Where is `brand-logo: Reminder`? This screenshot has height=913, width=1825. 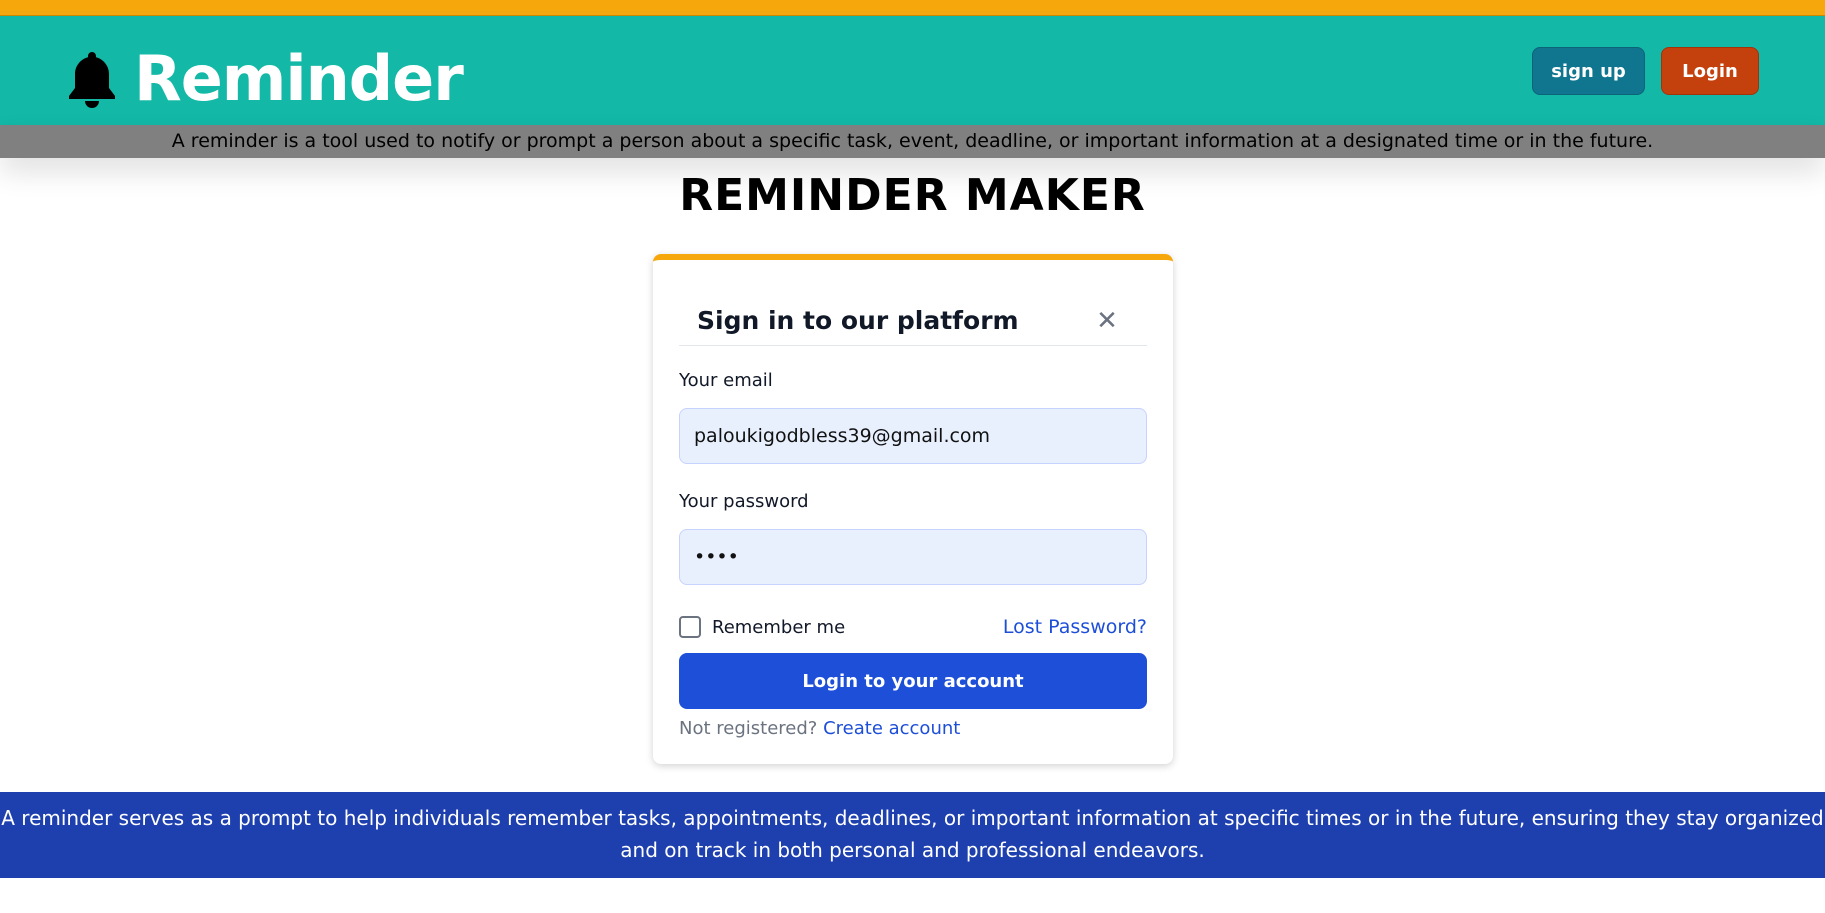
brand-logo: Reminder is located at coordinates (265, 78).